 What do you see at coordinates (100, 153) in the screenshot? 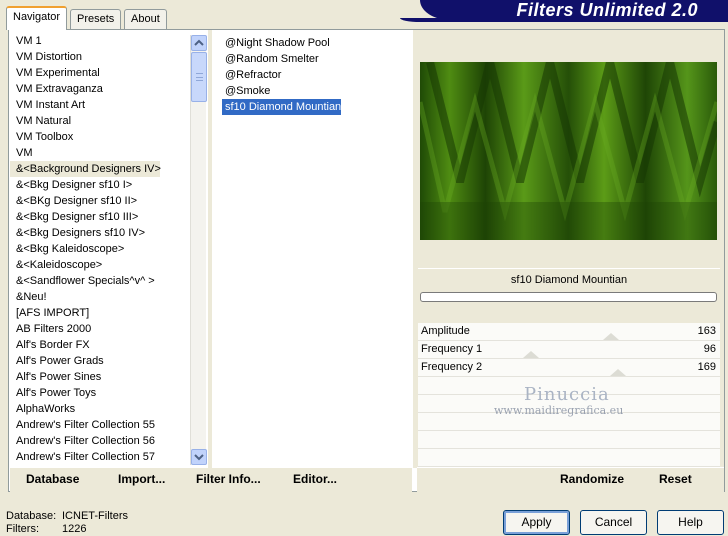
I see `category-item: VM` at bounding box center [100, 153].